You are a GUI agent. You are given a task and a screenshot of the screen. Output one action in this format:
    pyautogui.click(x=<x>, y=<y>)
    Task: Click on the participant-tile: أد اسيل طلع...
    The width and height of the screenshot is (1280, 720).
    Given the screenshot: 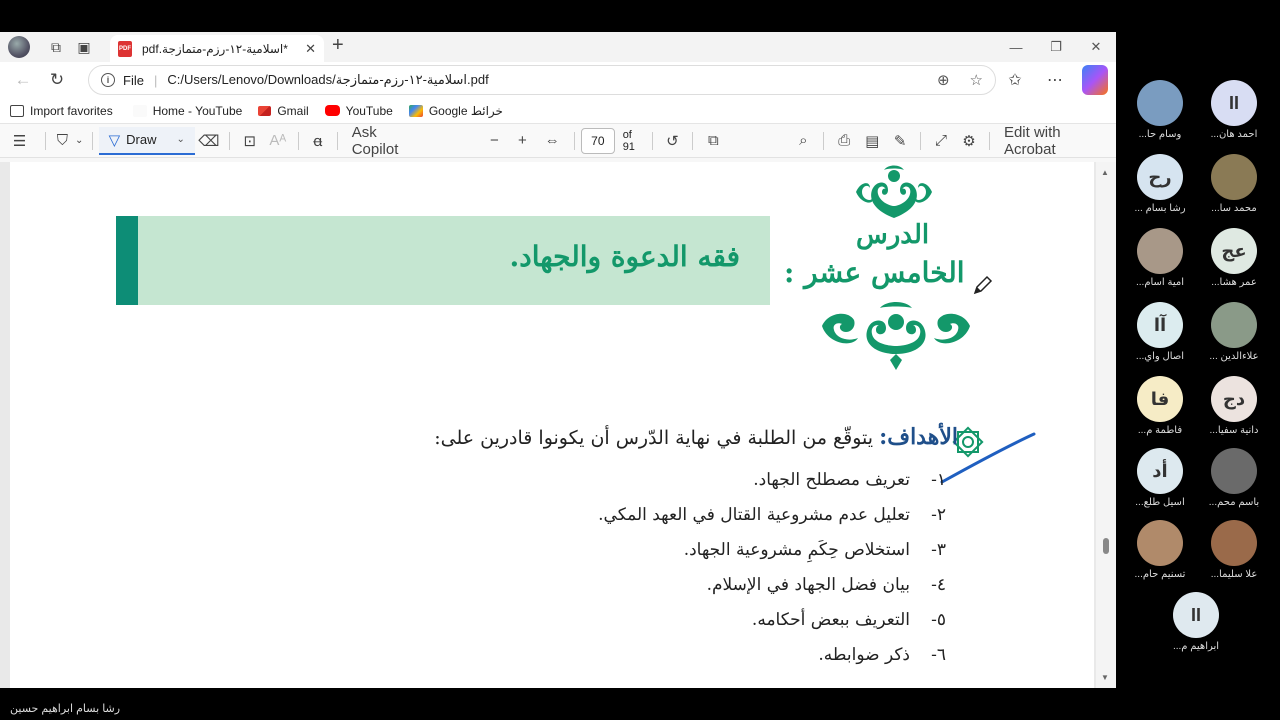 What is the action you would take?
    pyautogui.click(x=1160, y=478)
    